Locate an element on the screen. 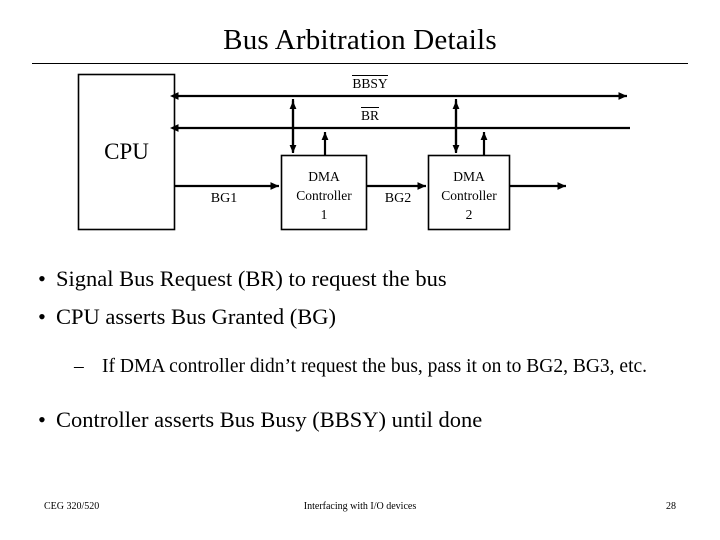  dma2-label-line-2: Controller is located at coordinates (469, 195).